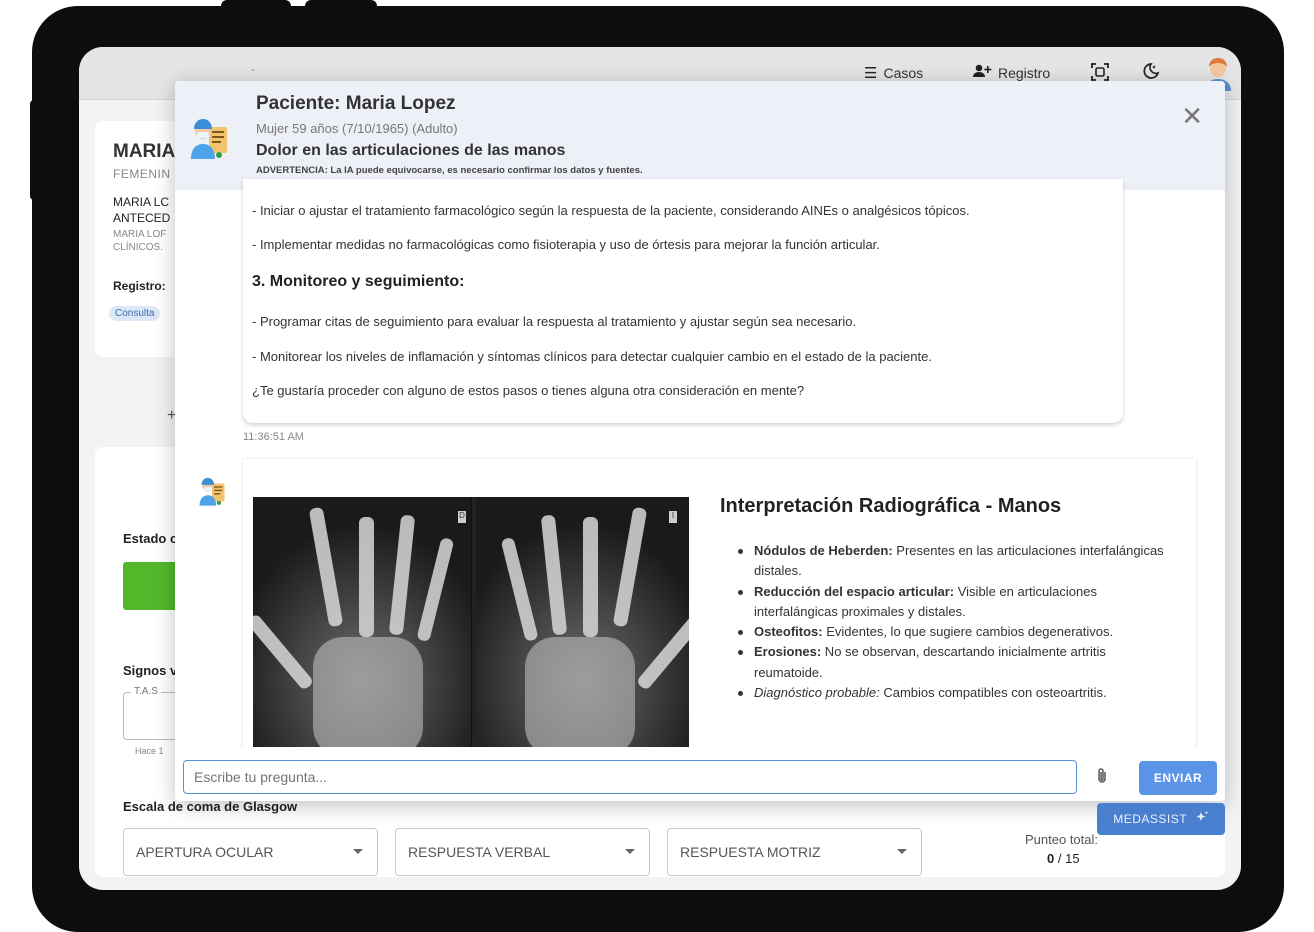 The image size is (1314, 932). I want to click on bg-signos-label: Signos v, so click(150, 670).